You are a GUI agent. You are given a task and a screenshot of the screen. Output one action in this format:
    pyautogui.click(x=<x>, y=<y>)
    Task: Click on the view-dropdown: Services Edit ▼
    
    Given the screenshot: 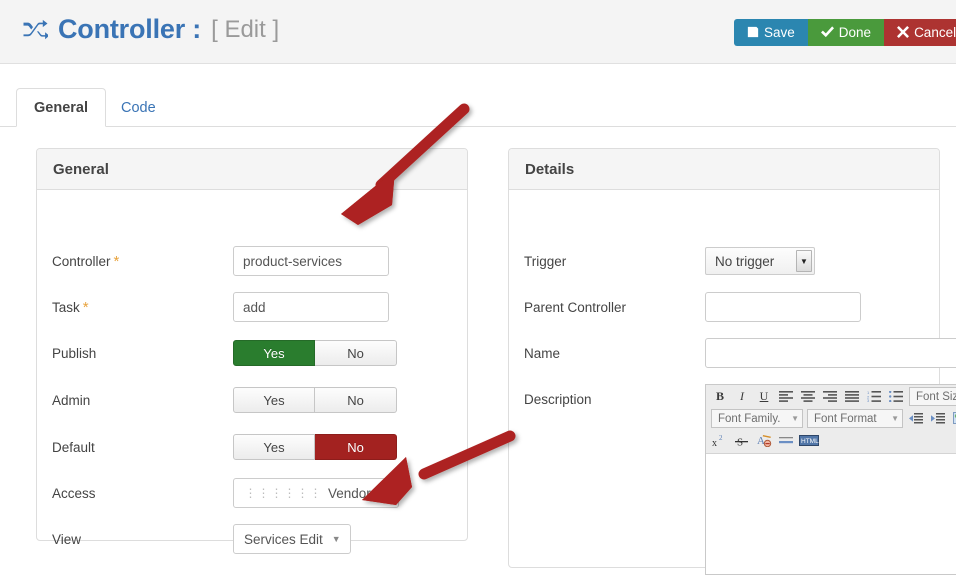 What is the action you would take?
    pyautogui.click(x=292, y=539)
    